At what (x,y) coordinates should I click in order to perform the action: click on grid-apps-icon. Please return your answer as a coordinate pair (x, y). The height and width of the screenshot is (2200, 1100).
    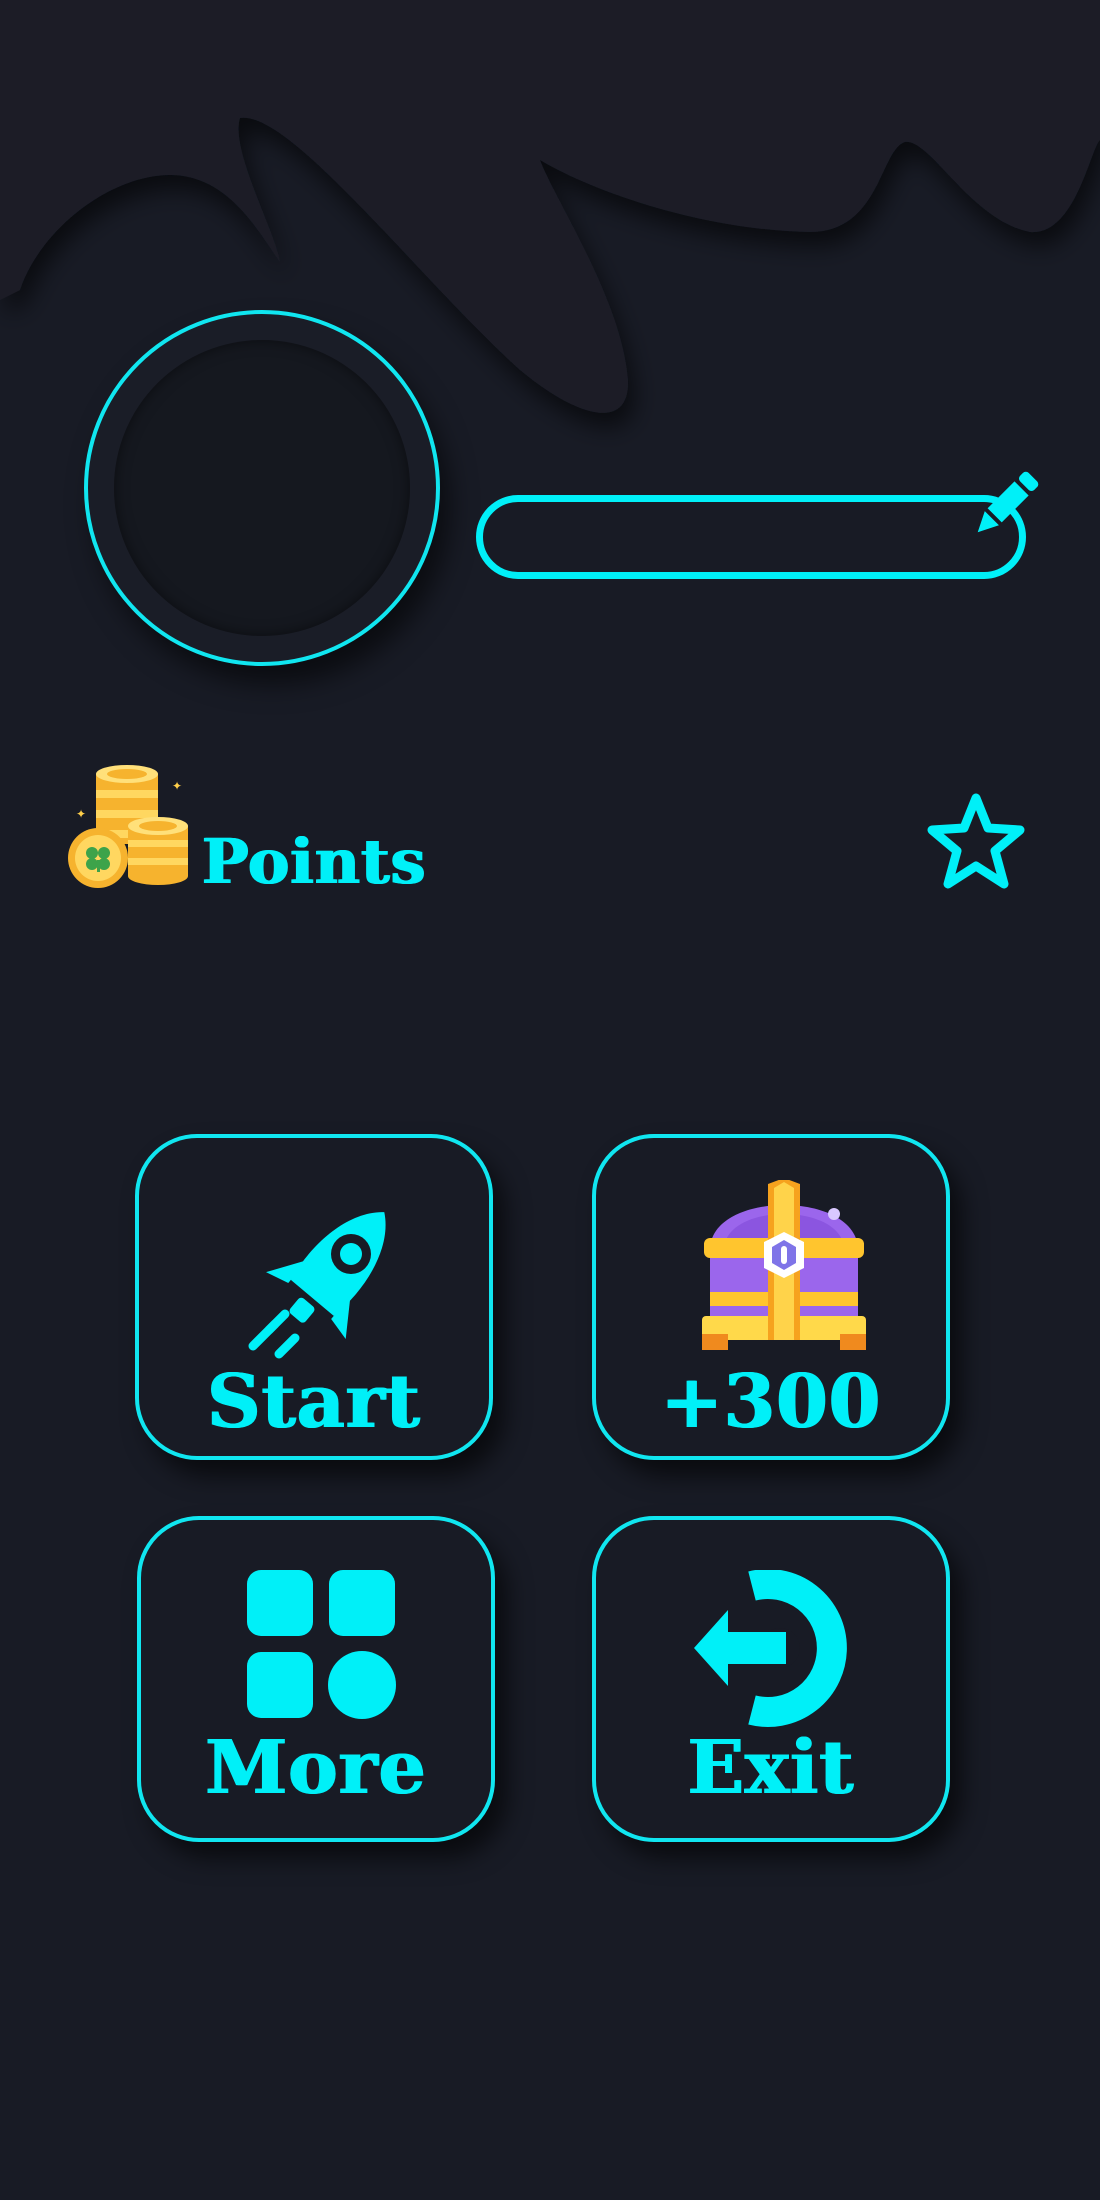
    Looking at the image, I should click on (321, 1644).